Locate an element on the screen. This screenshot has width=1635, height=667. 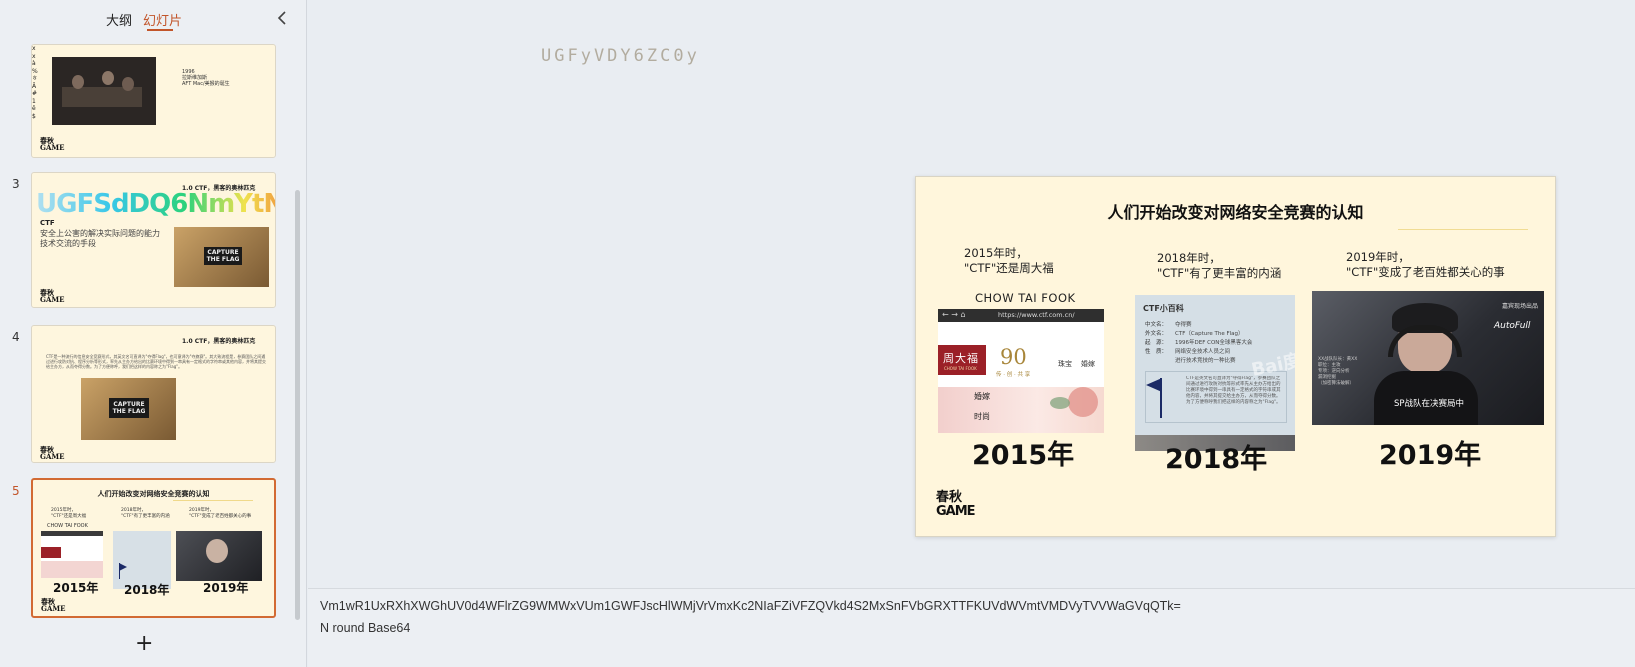
photo-caption: SP战队在决赛局中 is located at coordinates (1429, 404).